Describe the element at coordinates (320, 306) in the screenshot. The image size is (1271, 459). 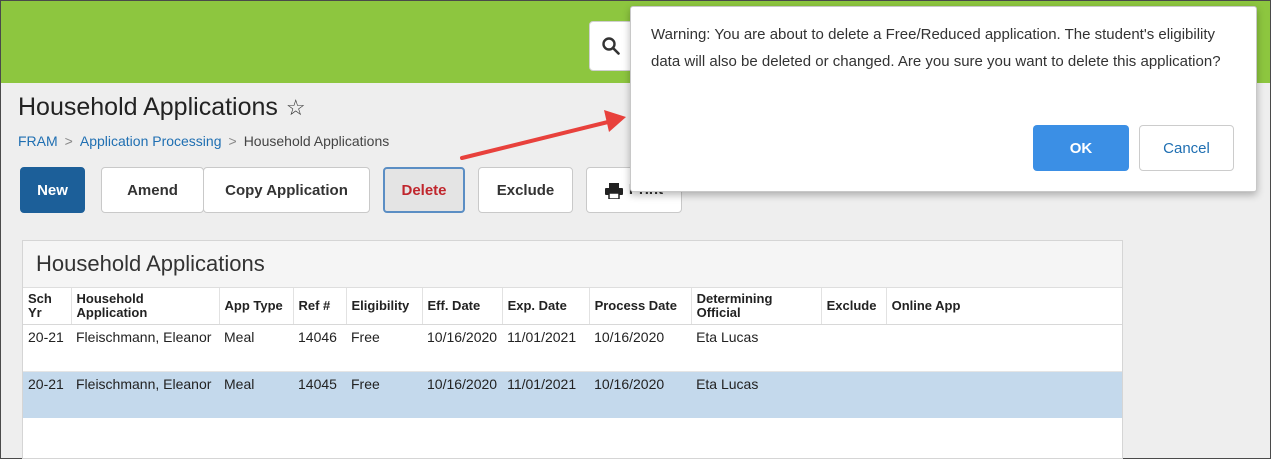
I see `col-ref: Ref #` at that location.